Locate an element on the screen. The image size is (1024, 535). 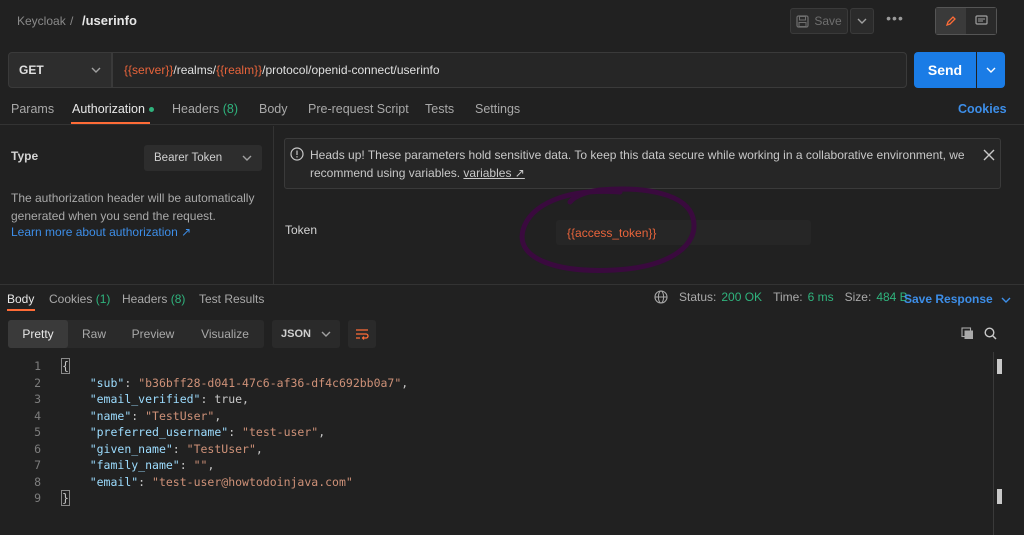
search-icon is located at coordinates (990, 333).